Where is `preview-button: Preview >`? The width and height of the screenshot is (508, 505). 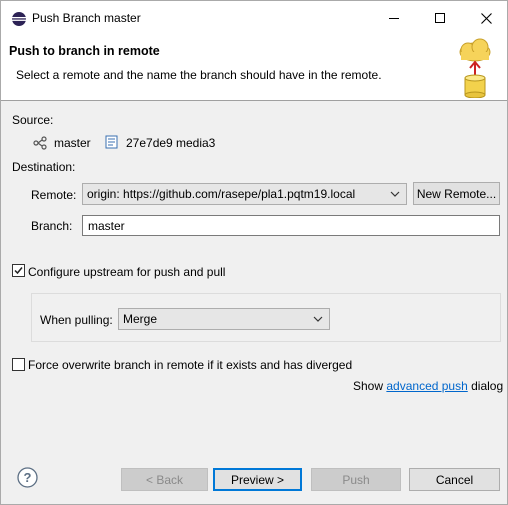
preview-button: Preview > is located at coordinates (257, 479).